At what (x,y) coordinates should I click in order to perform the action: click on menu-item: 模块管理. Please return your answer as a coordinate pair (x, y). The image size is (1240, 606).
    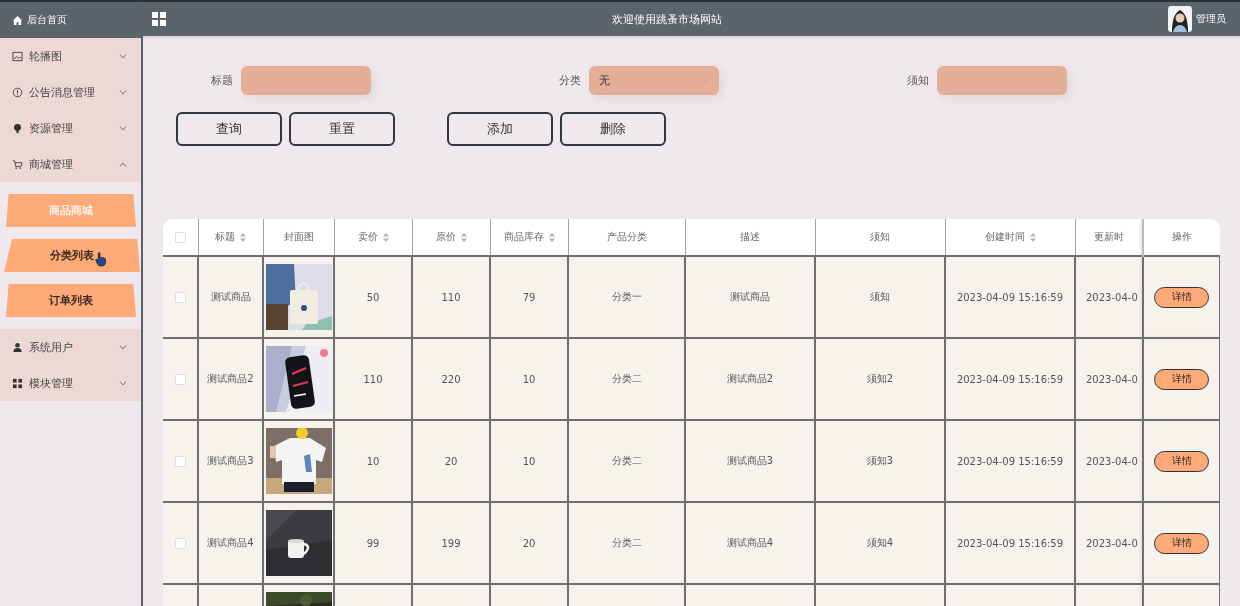
    Looking at the image, I should click on (70, 383).